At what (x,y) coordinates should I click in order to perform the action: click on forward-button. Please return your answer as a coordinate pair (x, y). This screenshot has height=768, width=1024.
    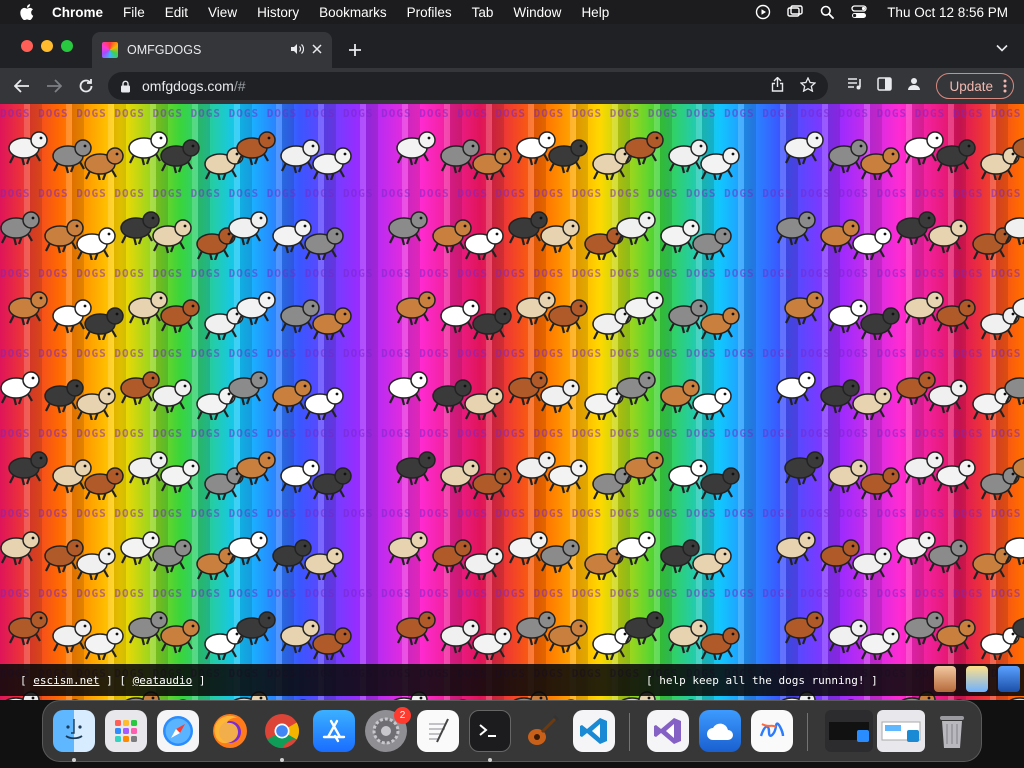
    Looking at the image, I should click on (54, 86).